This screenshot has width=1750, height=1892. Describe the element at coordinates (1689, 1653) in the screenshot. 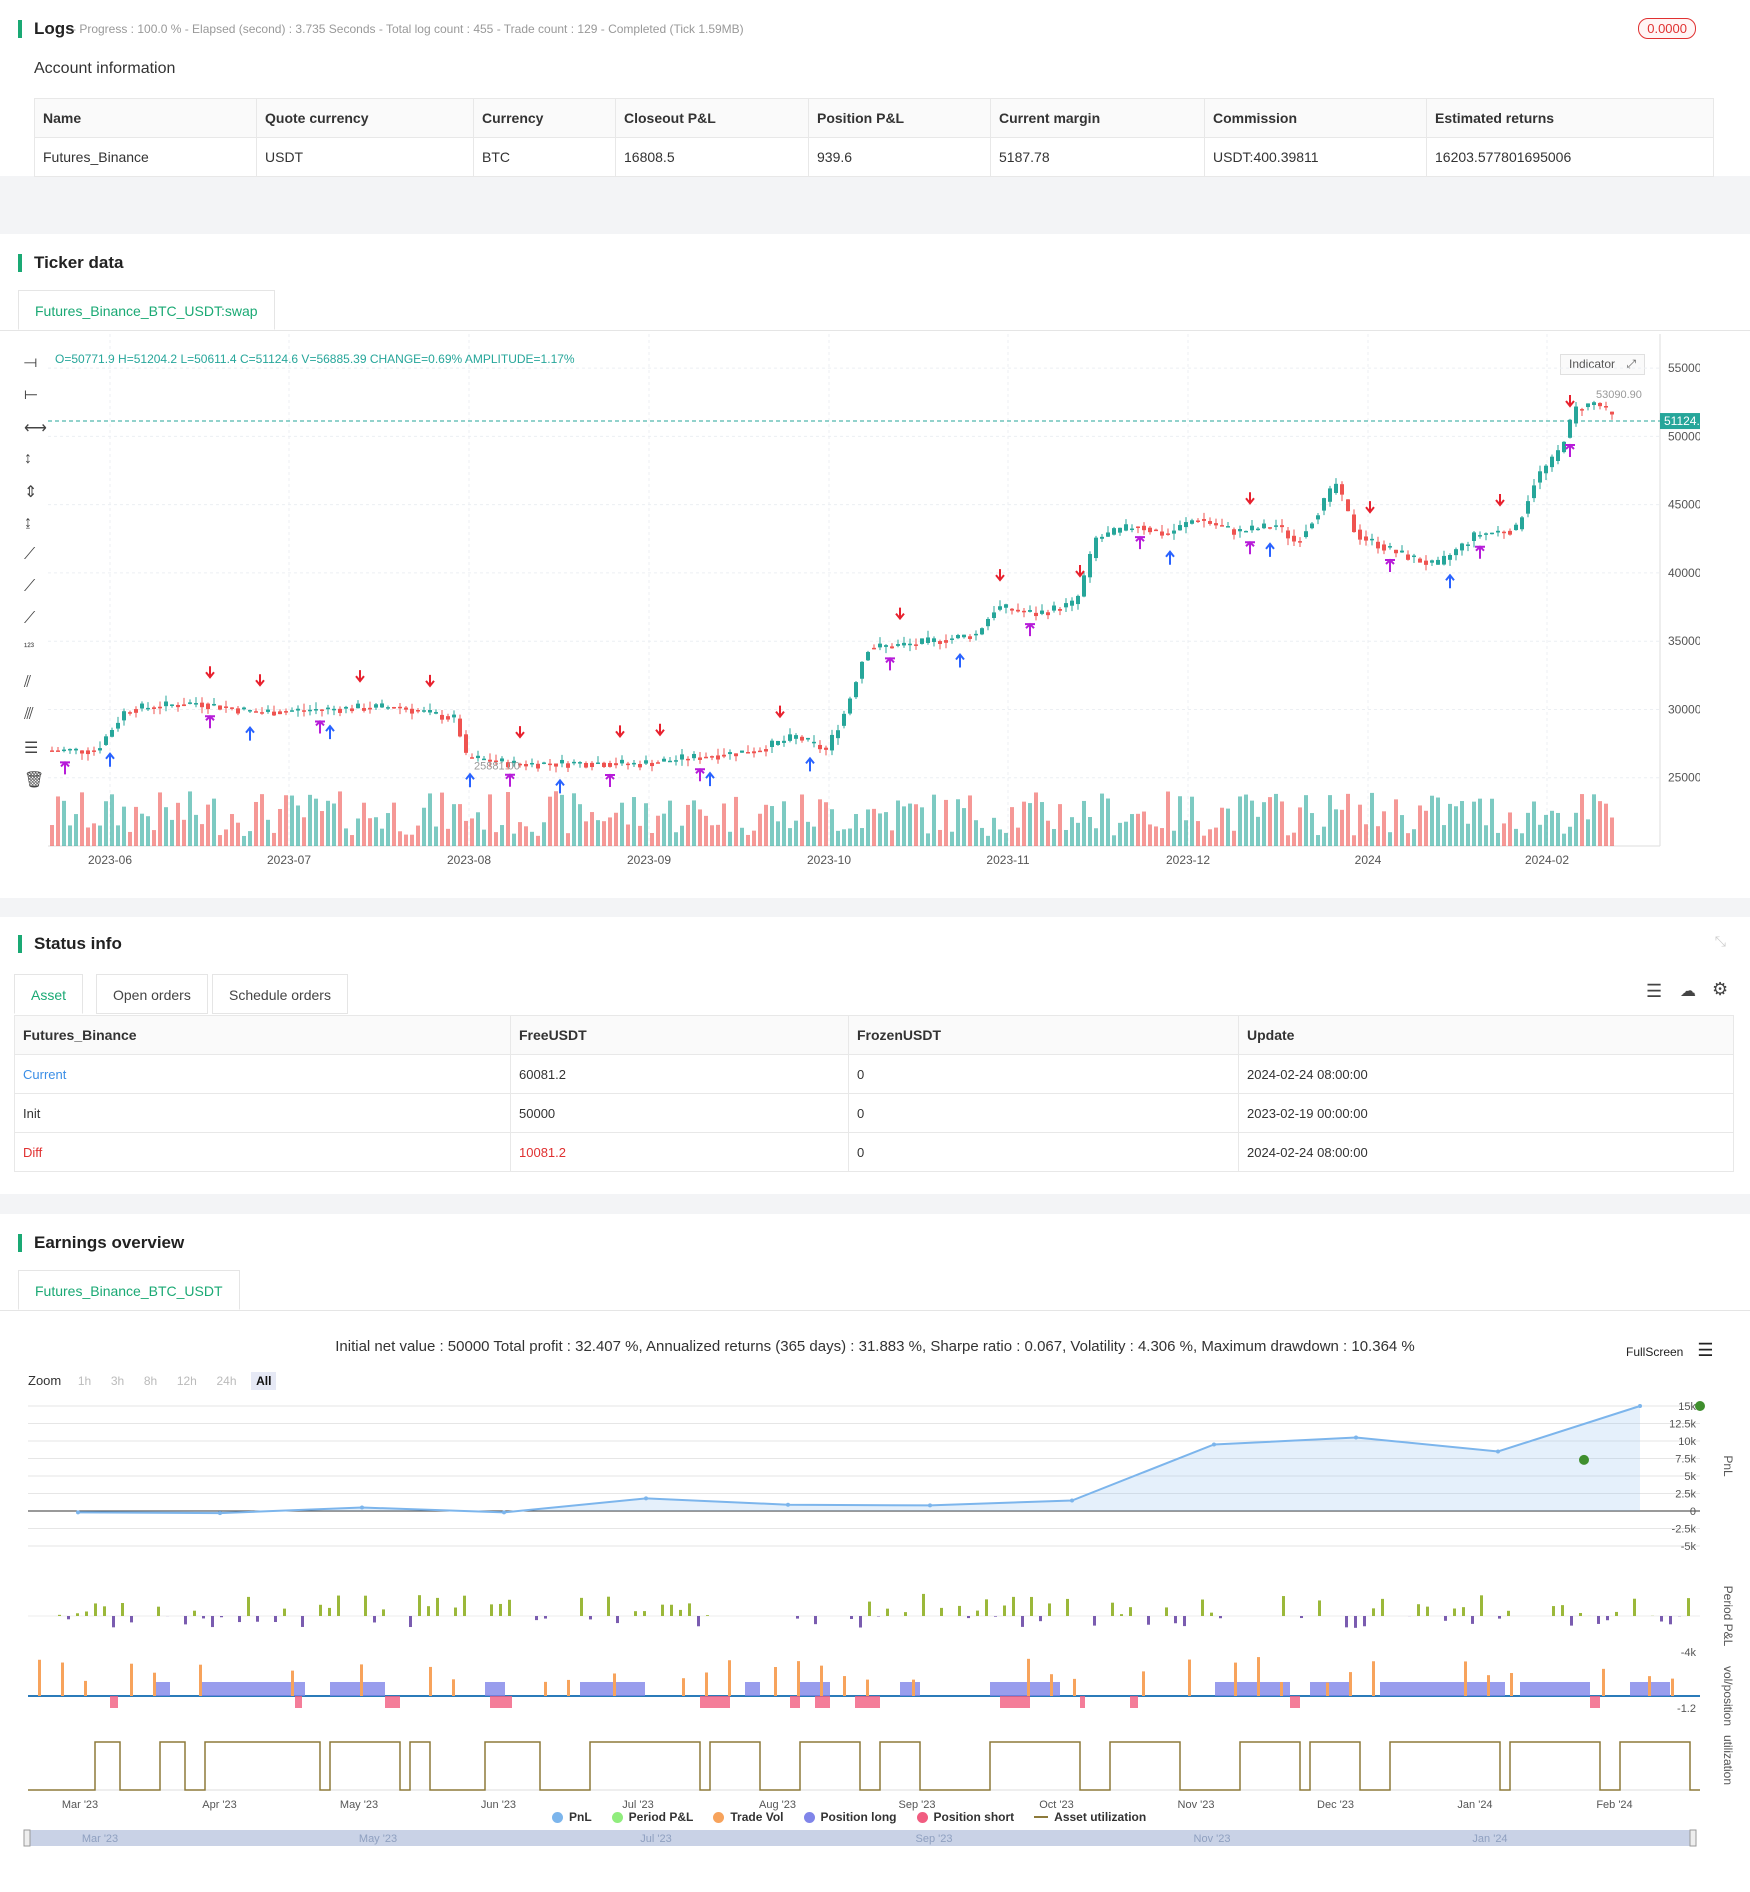

I see `period-tick-label: -4k` at that location.